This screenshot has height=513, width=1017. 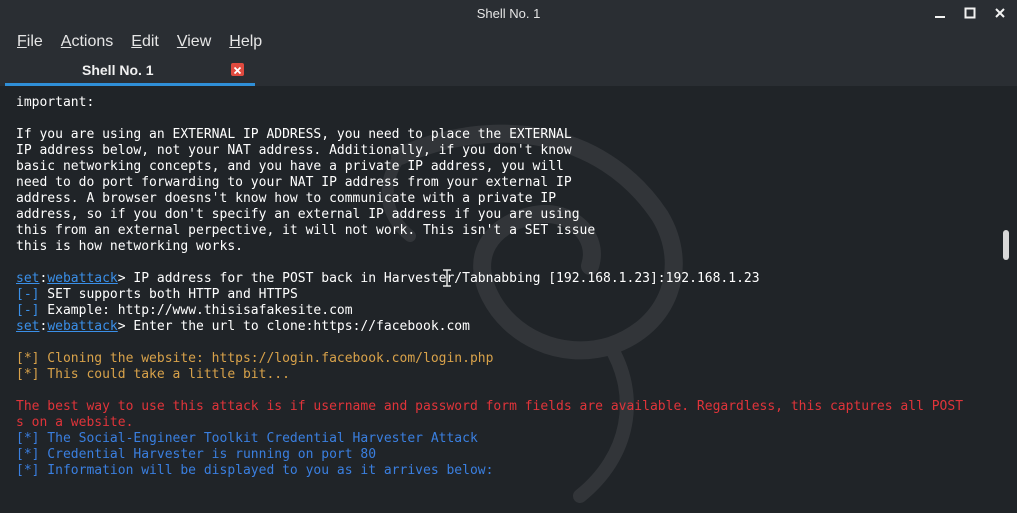 I want to click on menu-view: View, so click(x=194, y=42).